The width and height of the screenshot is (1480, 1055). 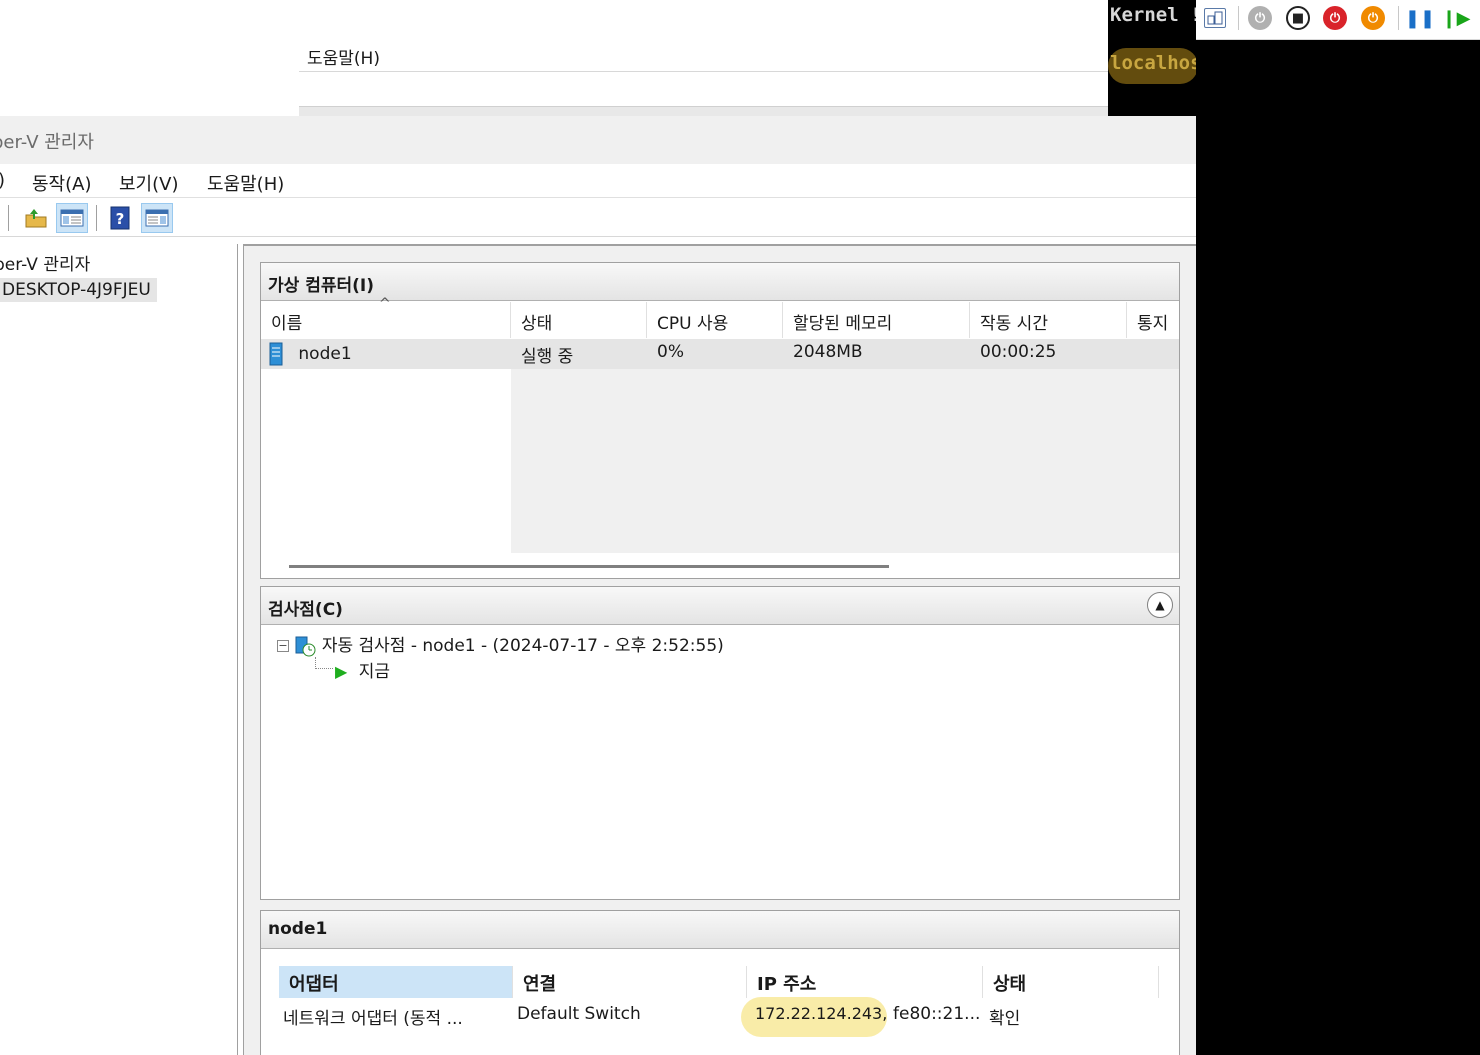 I want to click on column-header-ip: IP 주소, so click(x=865, y=982).